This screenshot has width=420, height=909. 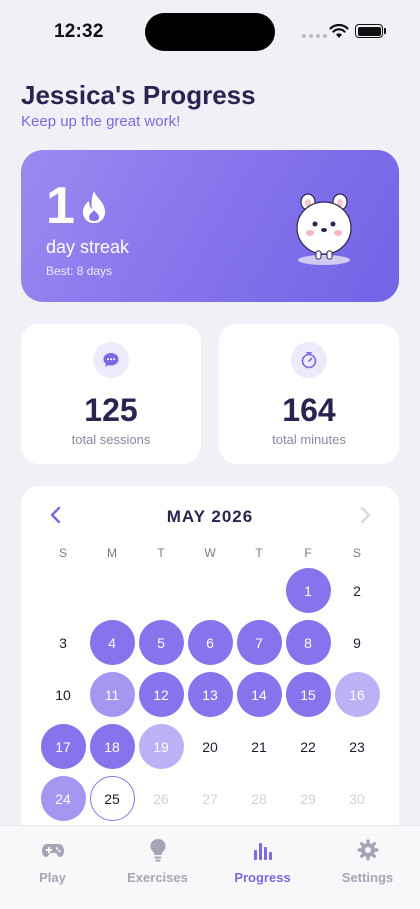 I want to click on tab-exercises: Exercises, so click(x=157, y=861).